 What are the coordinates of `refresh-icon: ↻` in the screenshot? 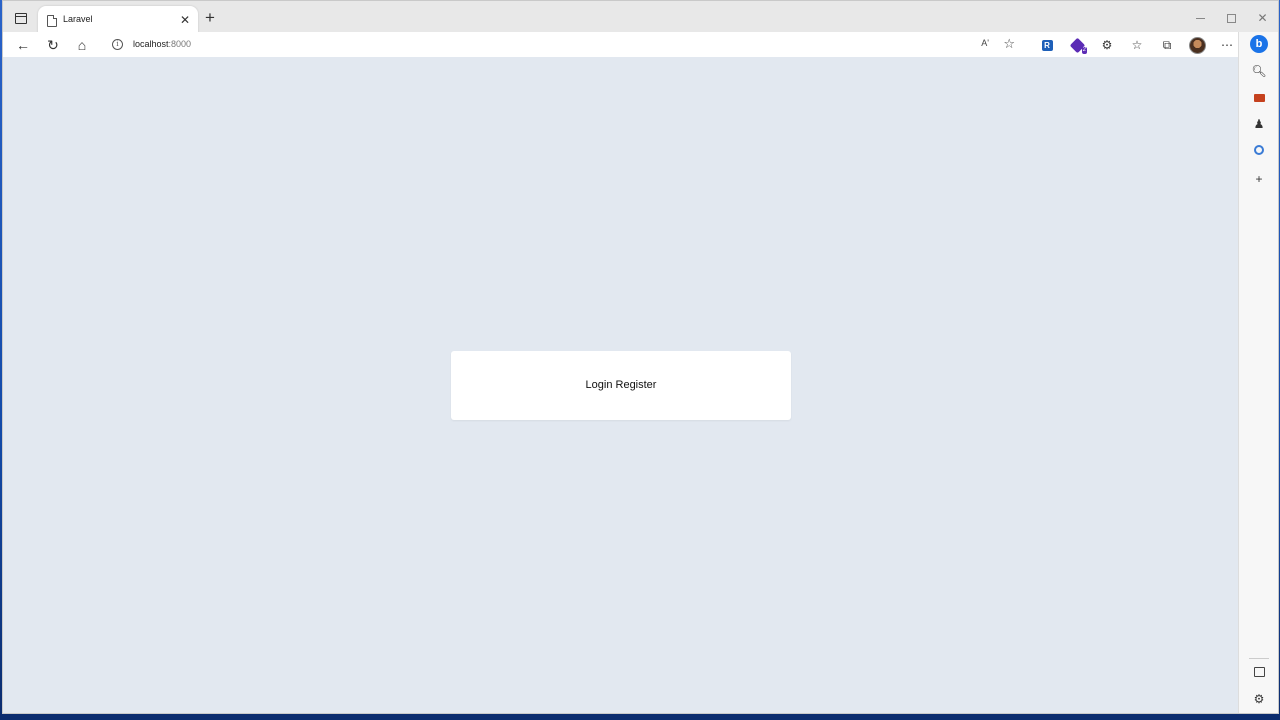 It's located at (53, 45).